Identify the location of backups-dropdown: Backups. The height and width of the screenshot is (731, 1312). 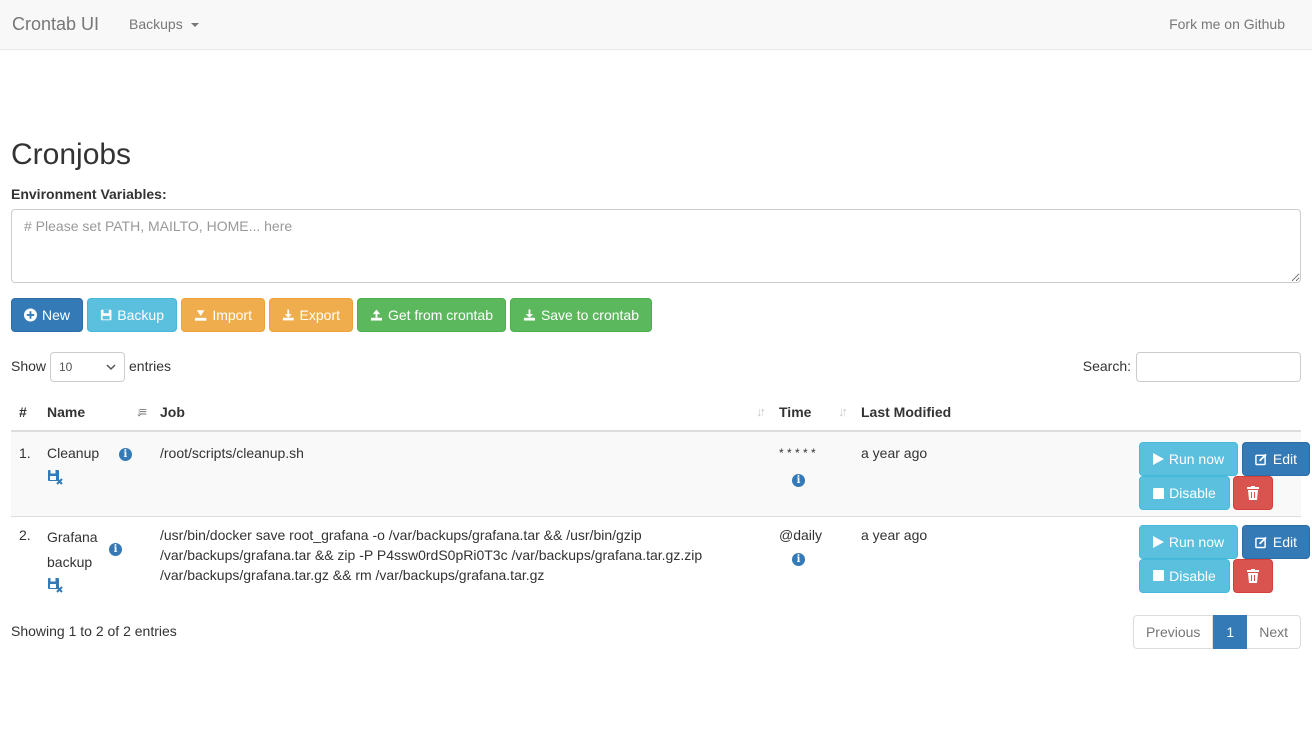
(164, 24).